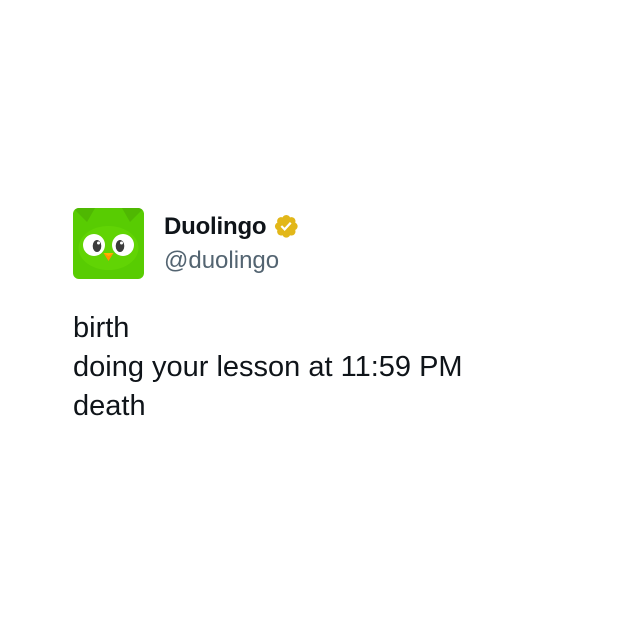 This screenshot has height=640, width=640. I want to click on display-name: Duolingo, so click(215, 227).